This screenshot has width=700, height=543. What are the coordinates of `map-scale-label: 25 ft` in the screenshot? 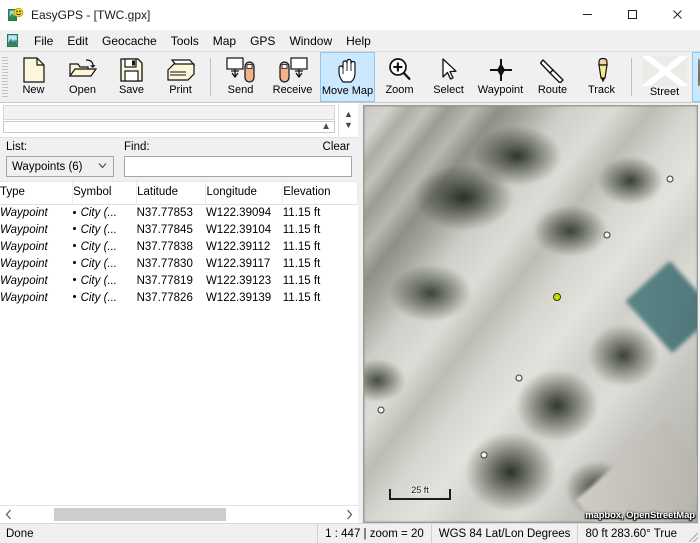 It's located at (420, 490).